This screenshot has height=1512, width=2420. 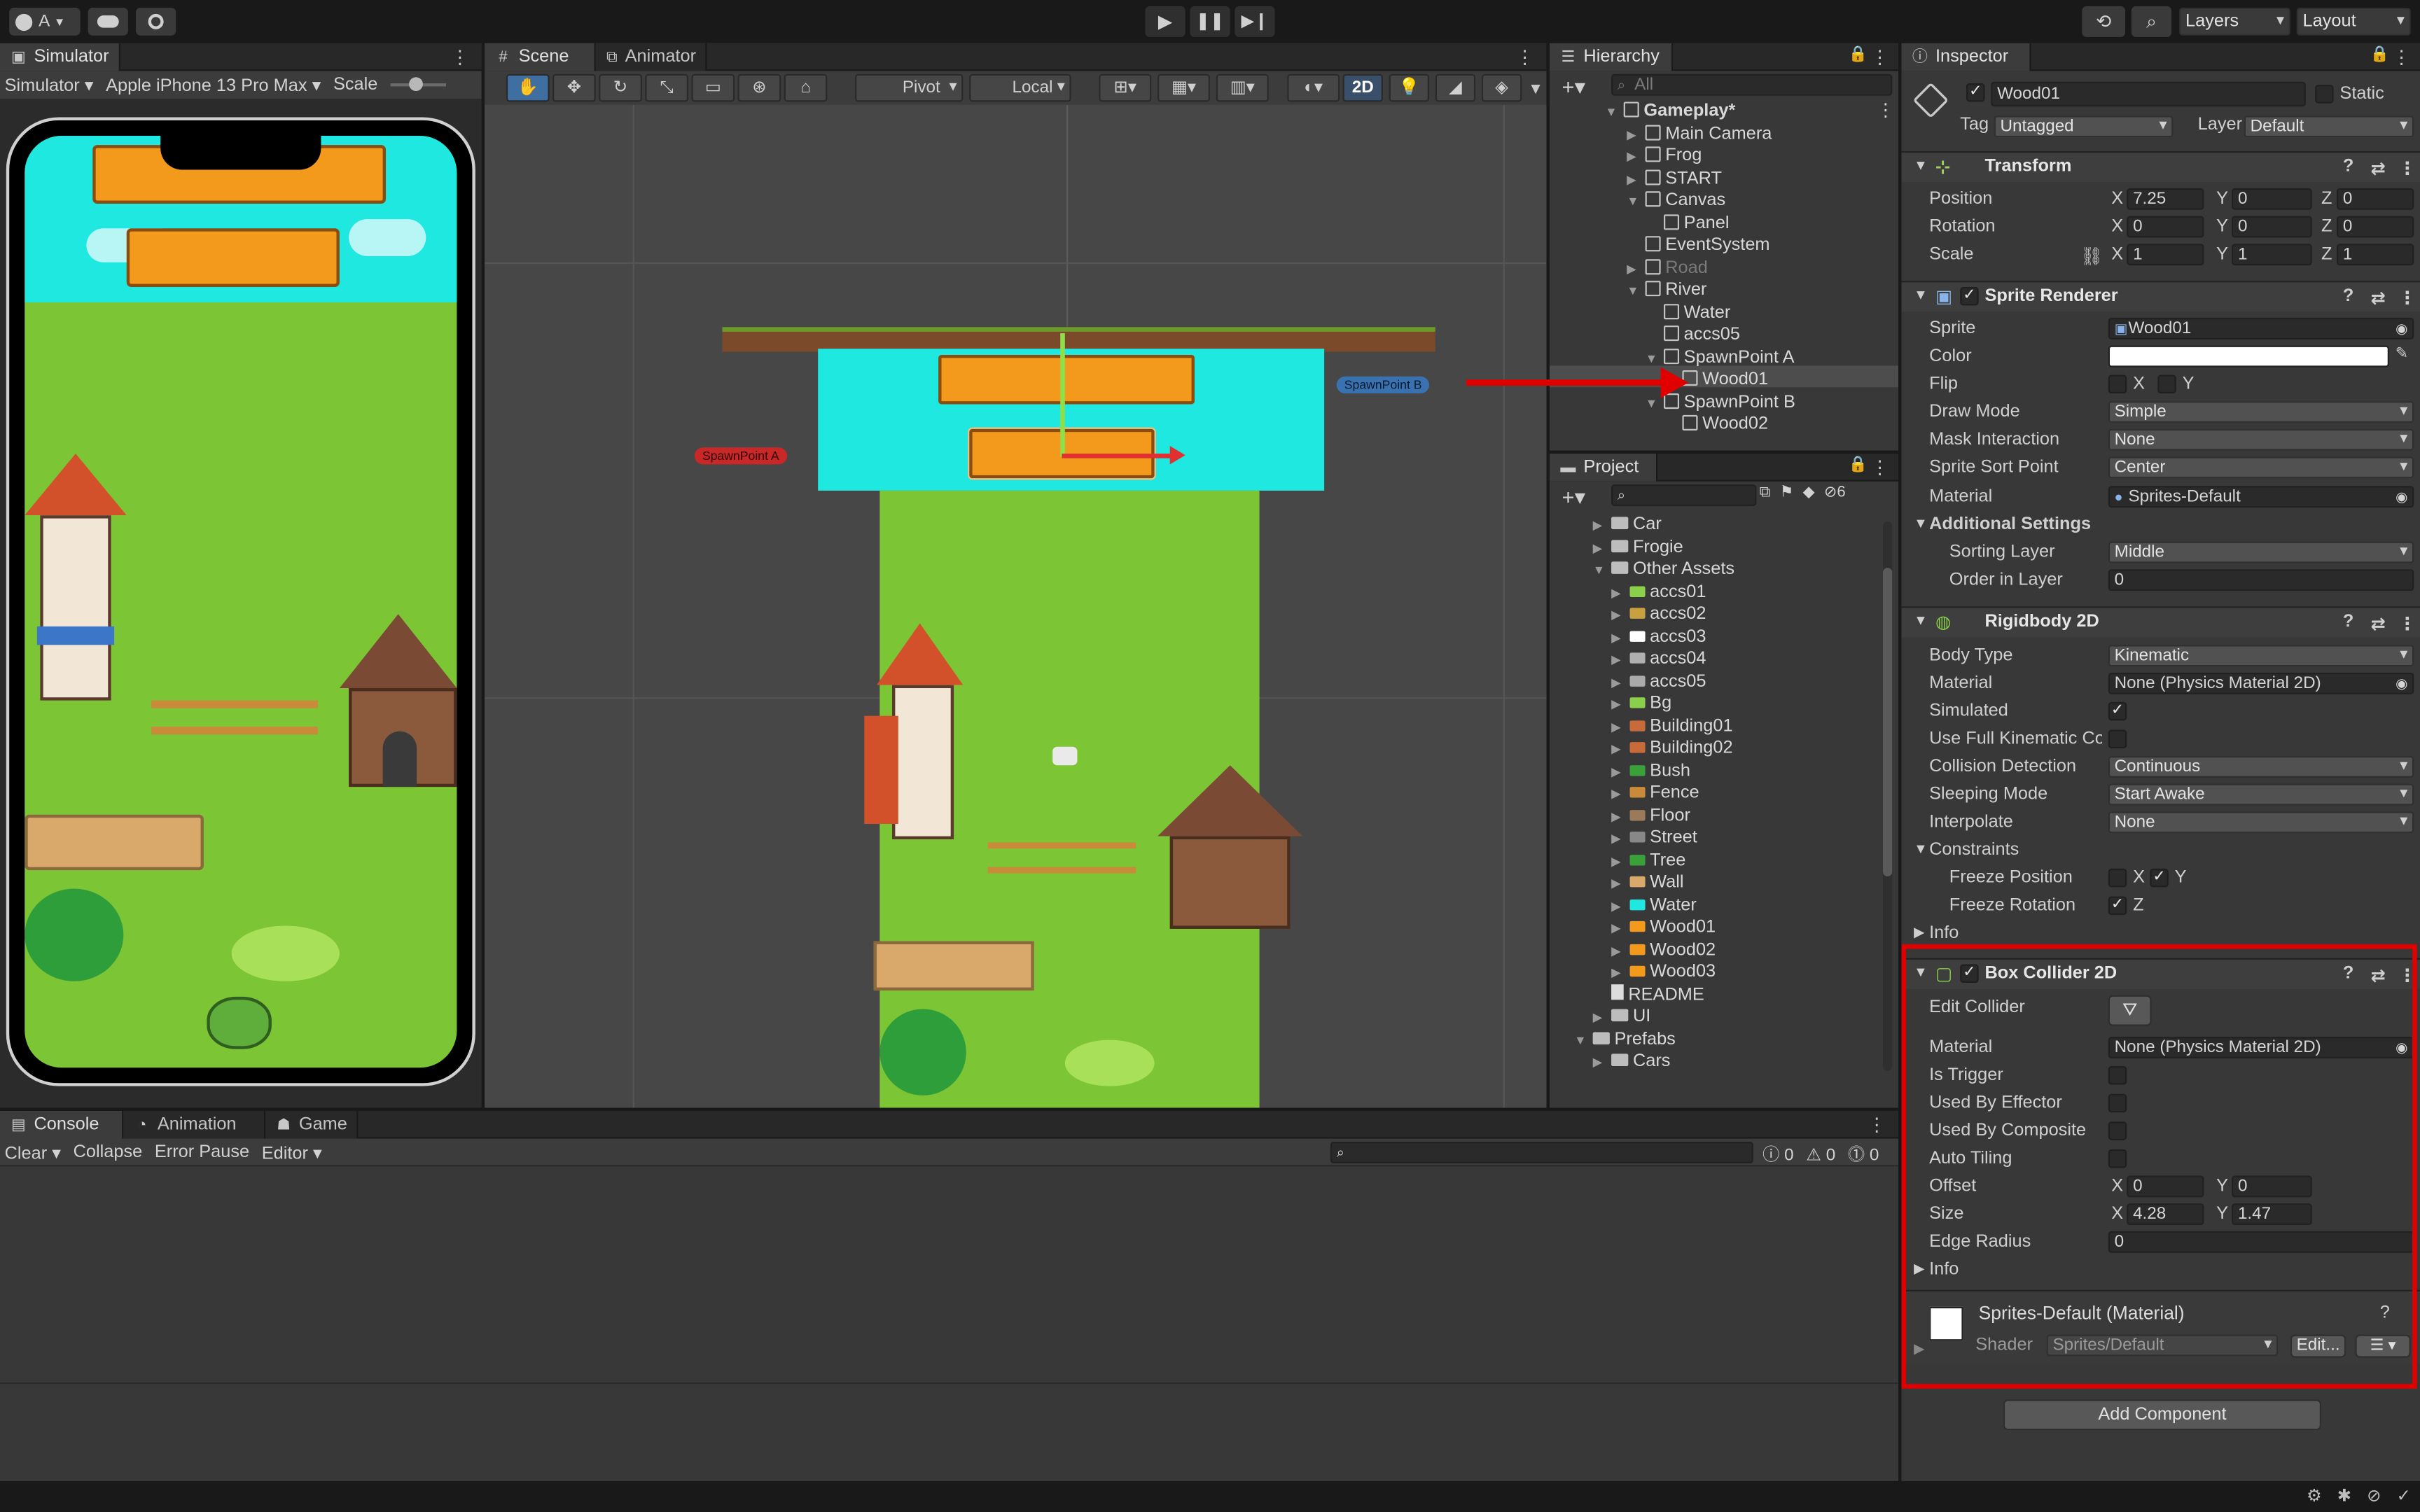 What do you see at coordinates (1362, 88) in the screenshot?
I see `2d-toggle-button: 2D` at bounding box center [1362, 88].